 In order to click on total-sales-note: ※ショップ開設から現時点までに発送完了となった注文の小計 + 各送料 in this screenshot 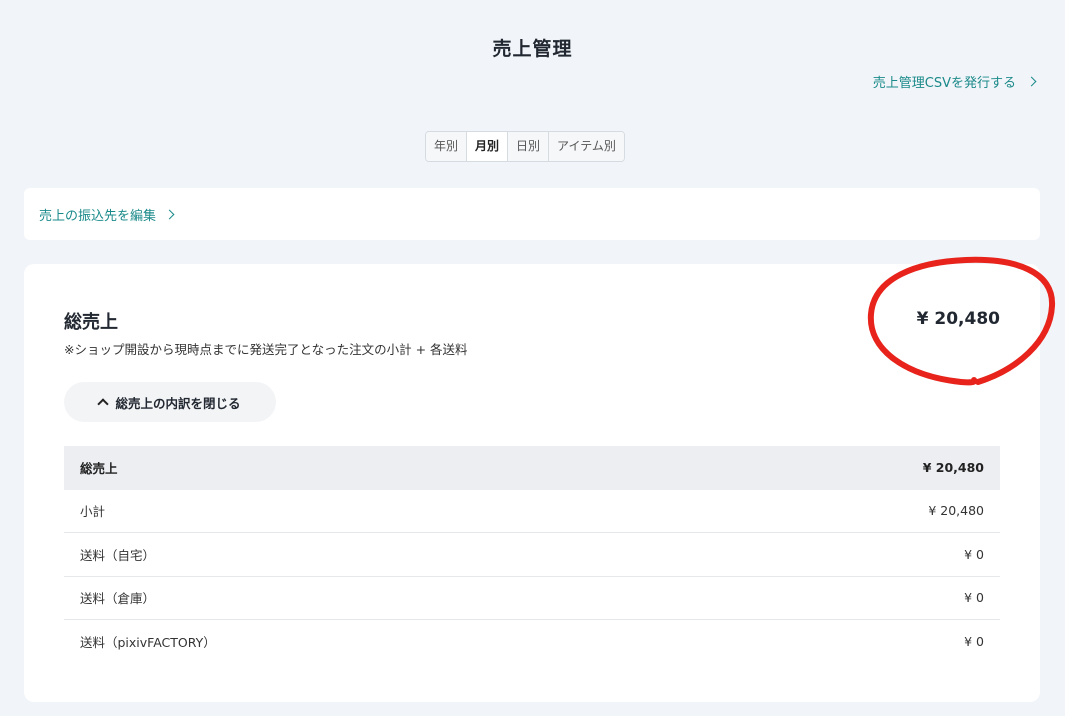, I will do `click(266, 349)`.